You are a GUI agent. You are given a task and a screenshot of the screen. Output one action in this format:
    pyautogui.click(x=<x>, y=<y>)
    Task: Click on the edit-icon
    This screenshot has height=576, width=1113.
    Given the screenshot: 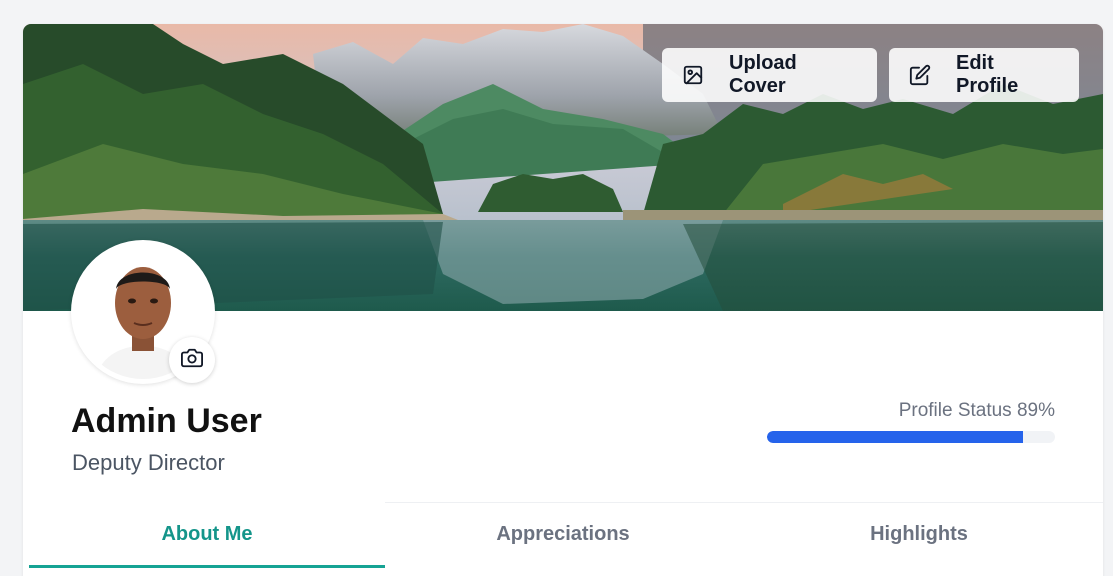 What is the action you would take?
    pyautogui.click(x=920, y=75)
    